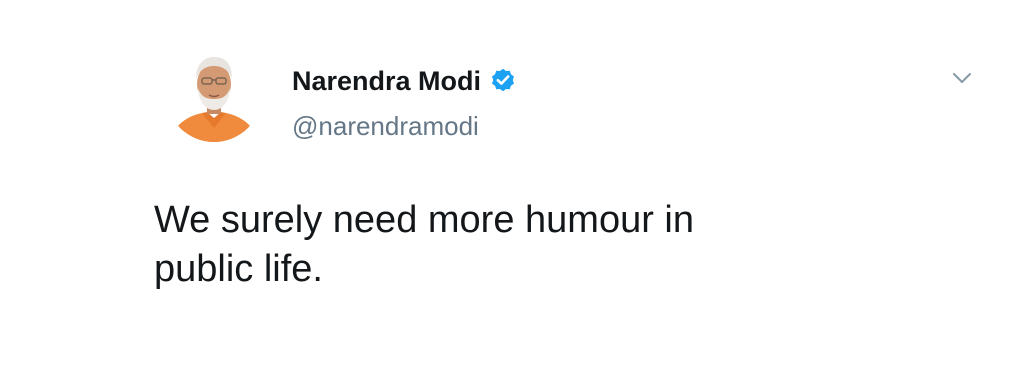 Image resolution: width=1024 pixels, height=388 pixels. What do you see at coordinates (386, 81) in the screenshot?
I see `author-display-name: Narendra Modi` at bounding box center [386, 81].